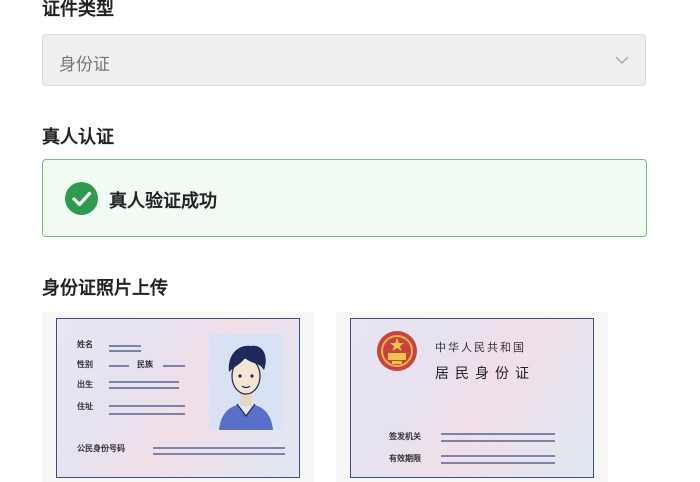 Image resolution: width=700 pixels, height=482 pixels. What do you see at coordinates (81, 198) in the screenshot?
I see `check-circle-icon` at bounding box center [81, 198].